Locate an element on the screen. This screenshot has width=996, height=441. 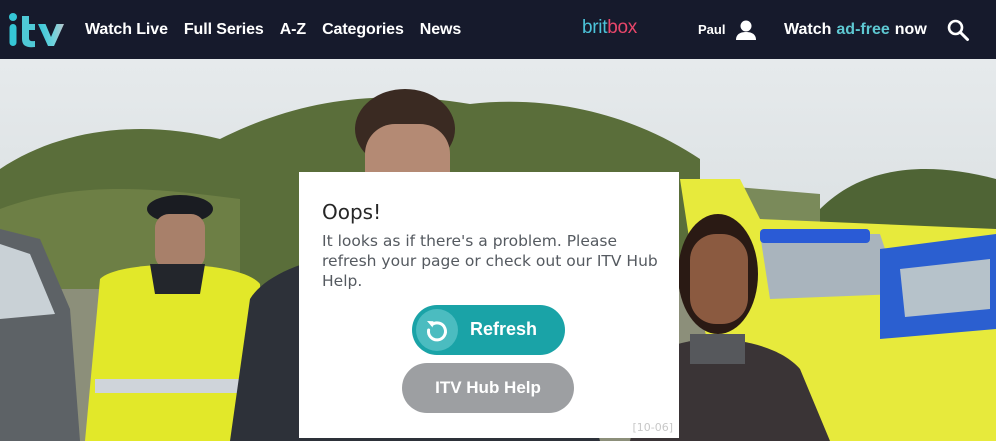
search-icon is located at coordinates (958, 30).